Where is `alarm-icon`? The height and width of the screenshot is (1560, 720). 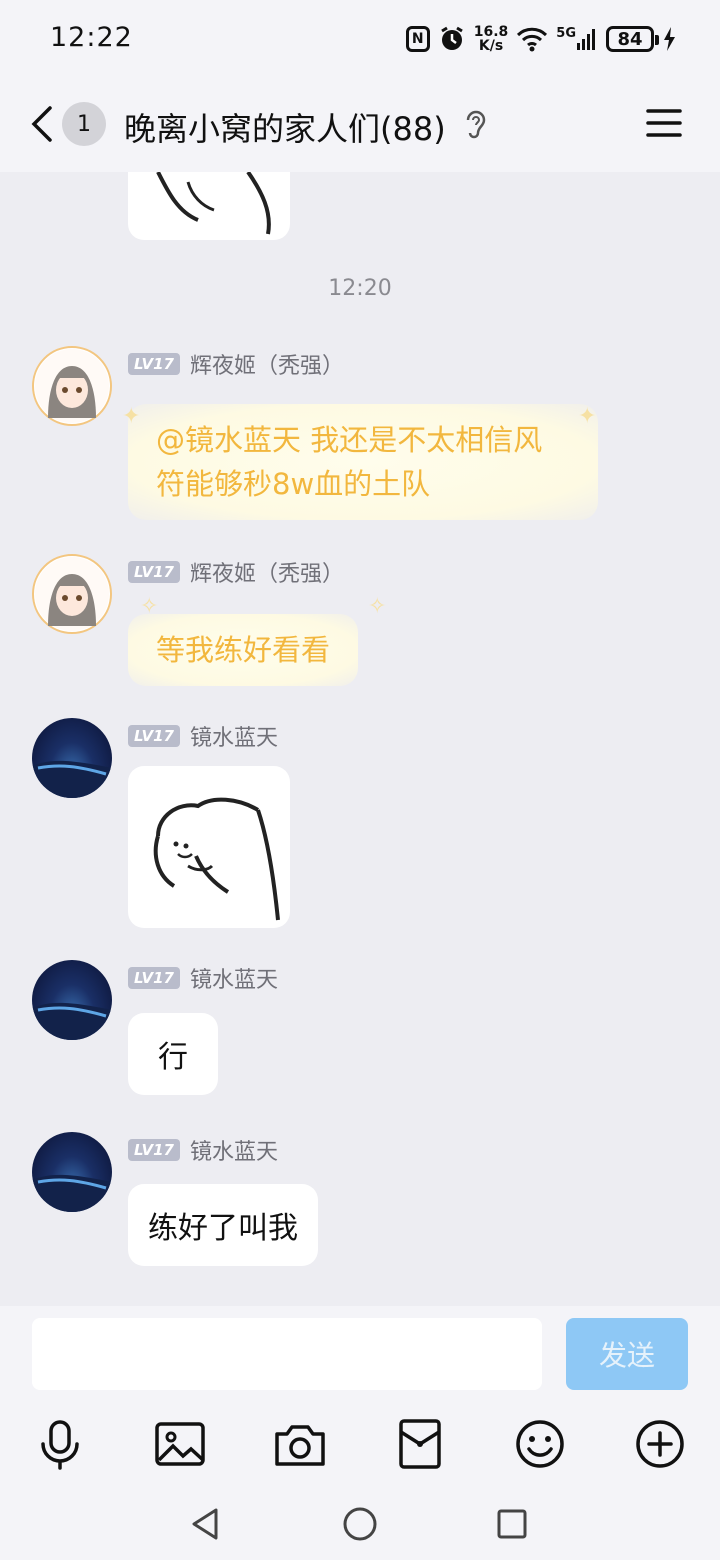
alarm-icon is located at coordinates (452, 39).